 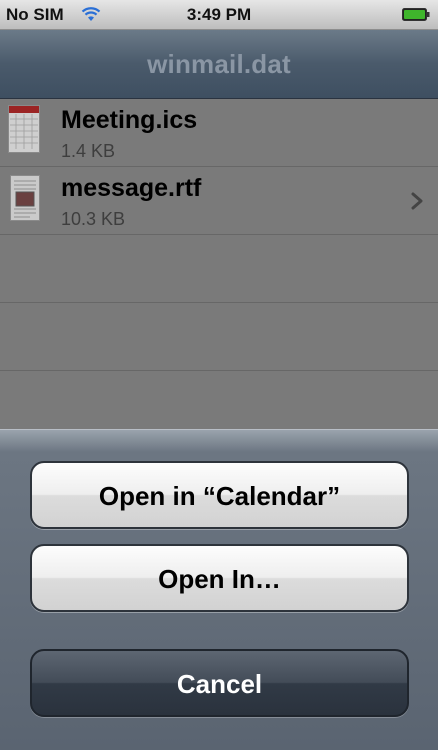 What do you see at coordinates (416, 14) in the screenshot?
I see `battery-icon` at bounding box center [416, 14].